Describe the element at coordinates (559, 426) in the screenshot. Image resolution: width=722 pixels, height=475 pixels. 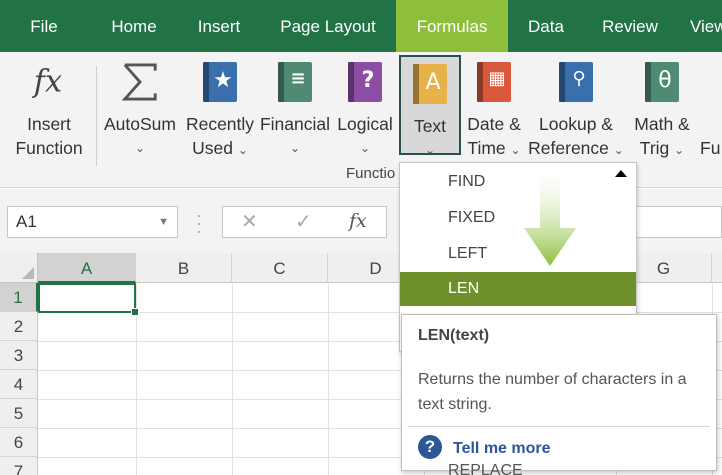
I see `tooltip-divider` at that location.